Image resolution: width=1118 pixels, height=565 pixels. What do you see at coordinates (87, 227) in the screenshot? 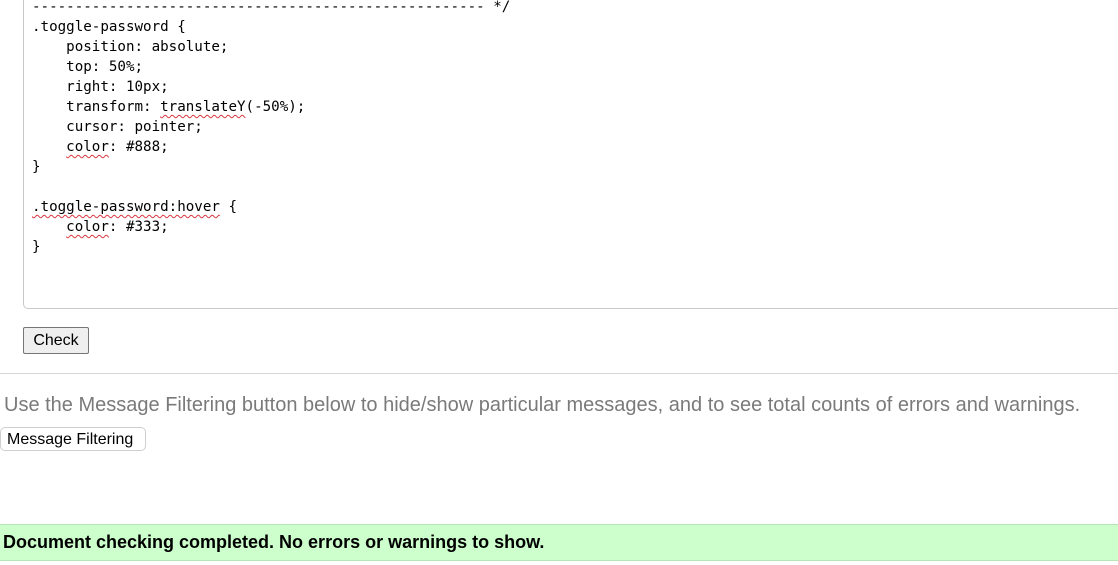
I see `spellcheck-word-hover-color: color` at bounding box center [87, 227].